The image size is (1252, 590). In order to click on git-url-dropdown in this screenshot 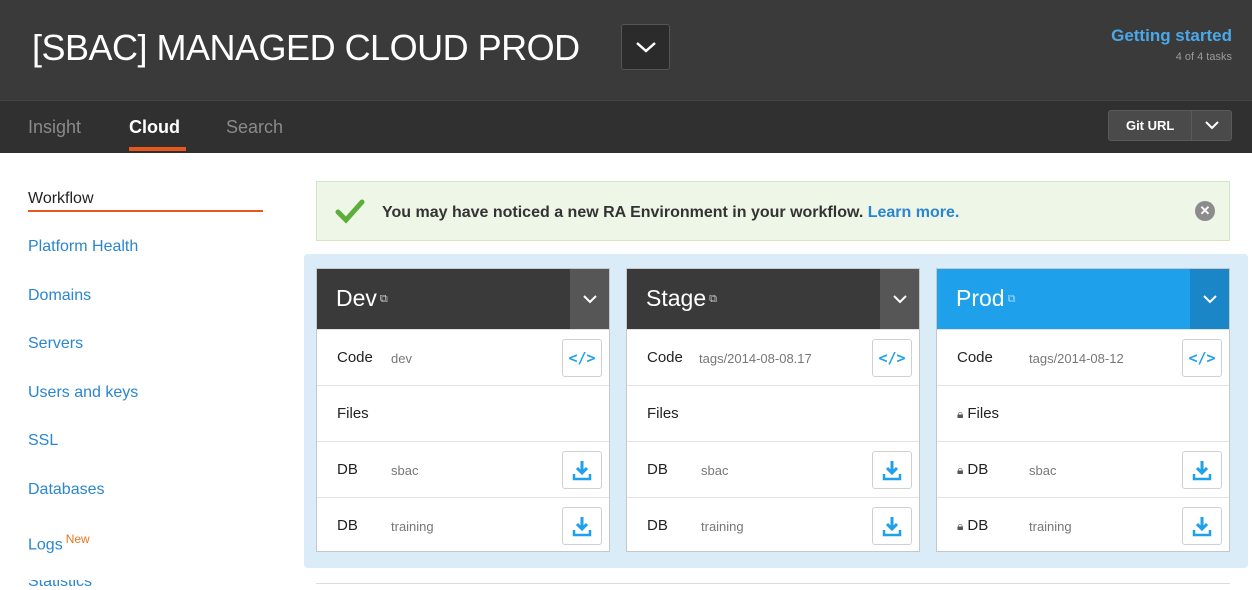, I will do `click(1211, 125)`.